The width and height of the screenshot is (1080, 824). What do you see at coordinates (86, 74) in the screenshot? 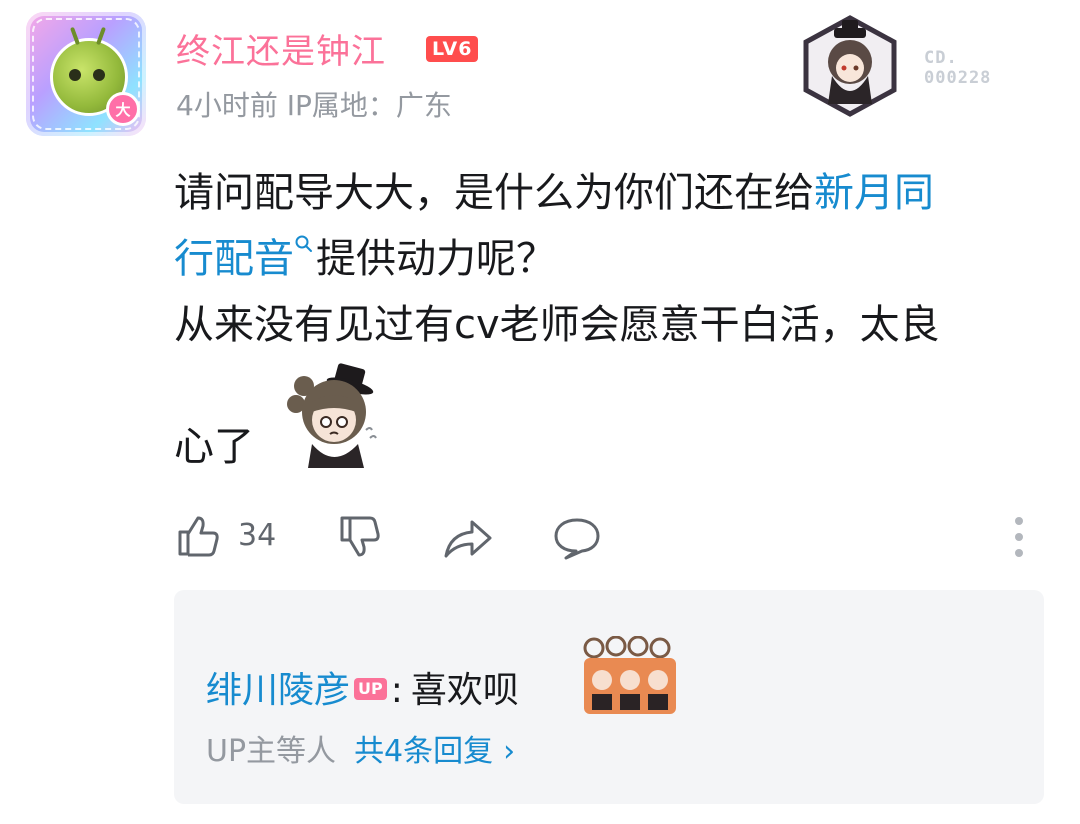
I see `user-avatar: 大` at bounding box center [86, 74].